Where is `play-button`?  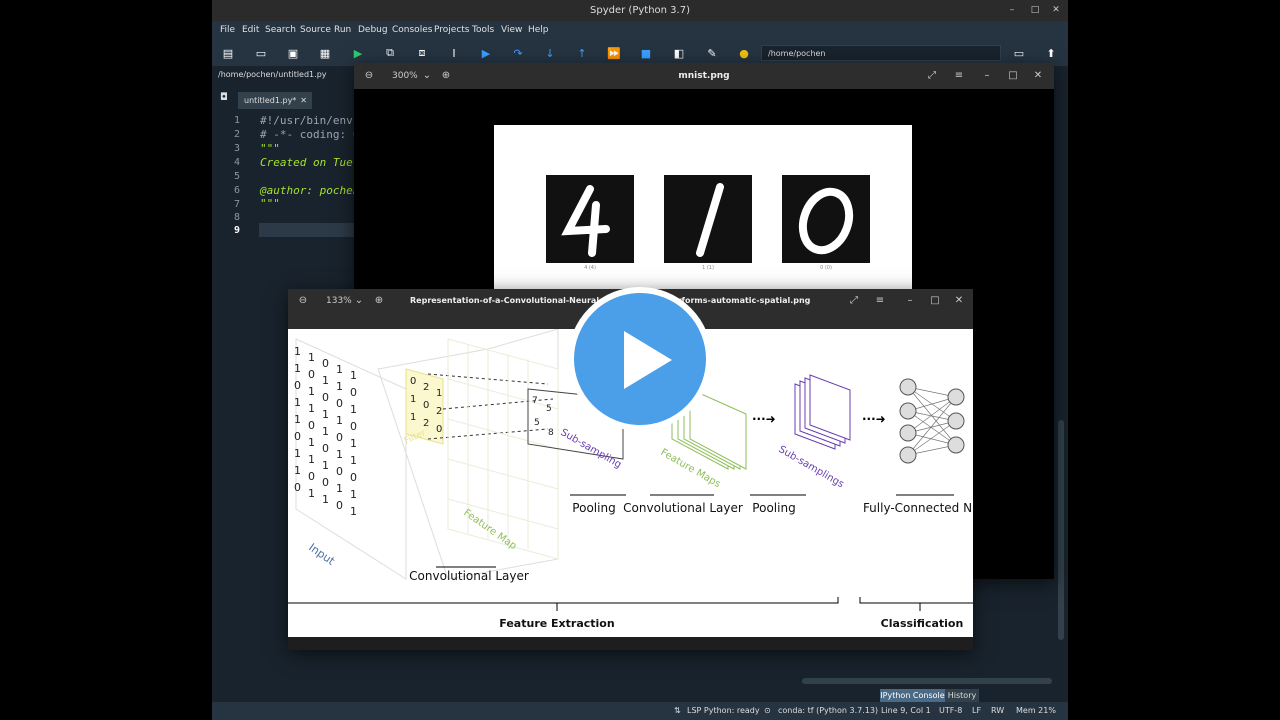 play-button is located at coordinates (640, 359).